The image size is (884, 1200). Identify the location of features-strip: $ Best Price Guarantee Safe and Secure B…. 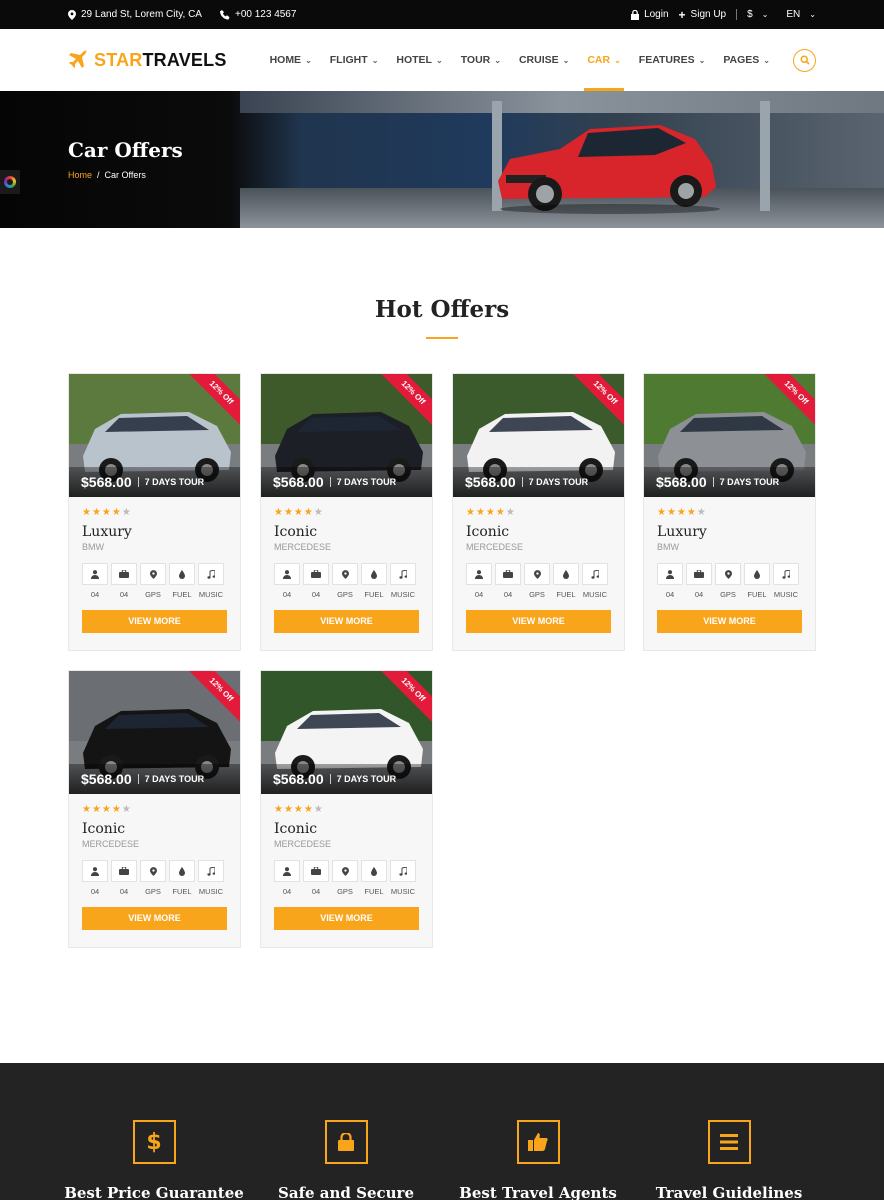
(442, 1131).